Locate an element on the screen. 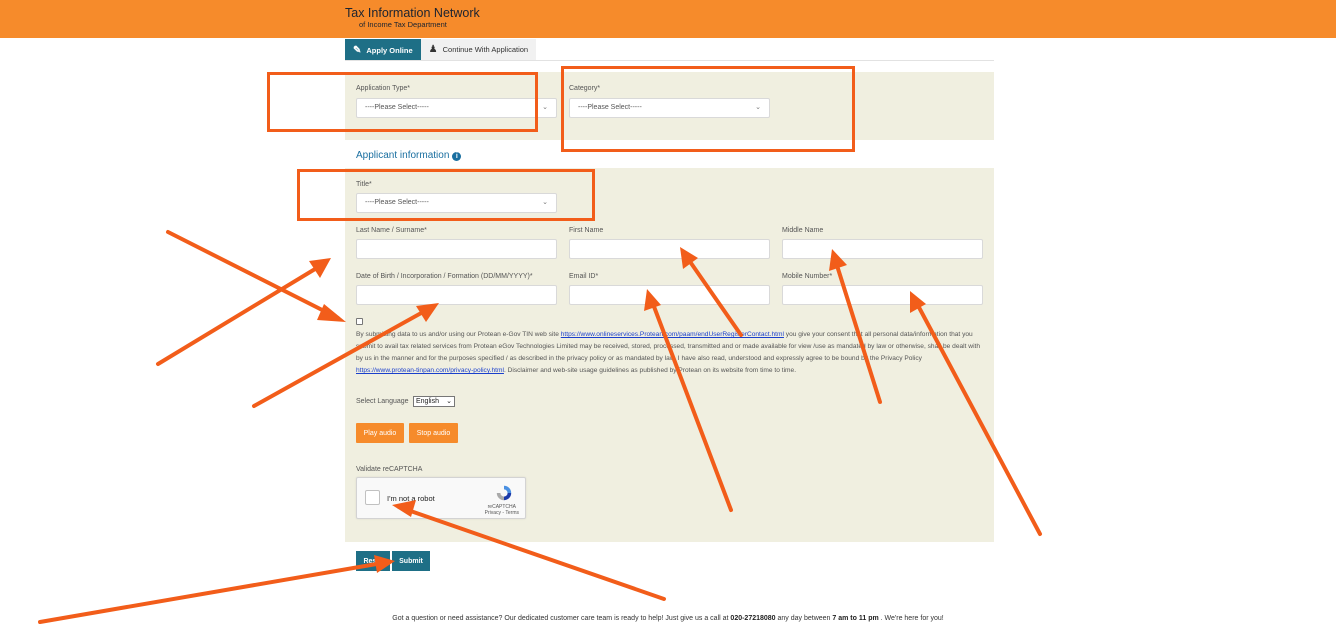 The width and height of the screenshot is (1336, 630). email-input is located at coordinates (669, 295).